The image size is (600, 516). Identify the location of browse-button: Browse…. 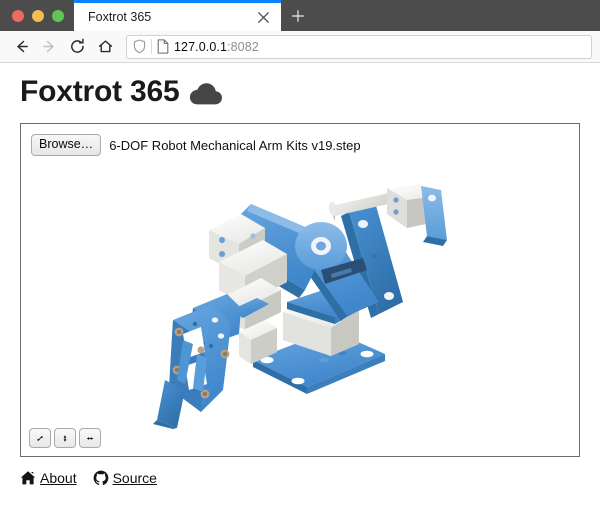
(66, 145).